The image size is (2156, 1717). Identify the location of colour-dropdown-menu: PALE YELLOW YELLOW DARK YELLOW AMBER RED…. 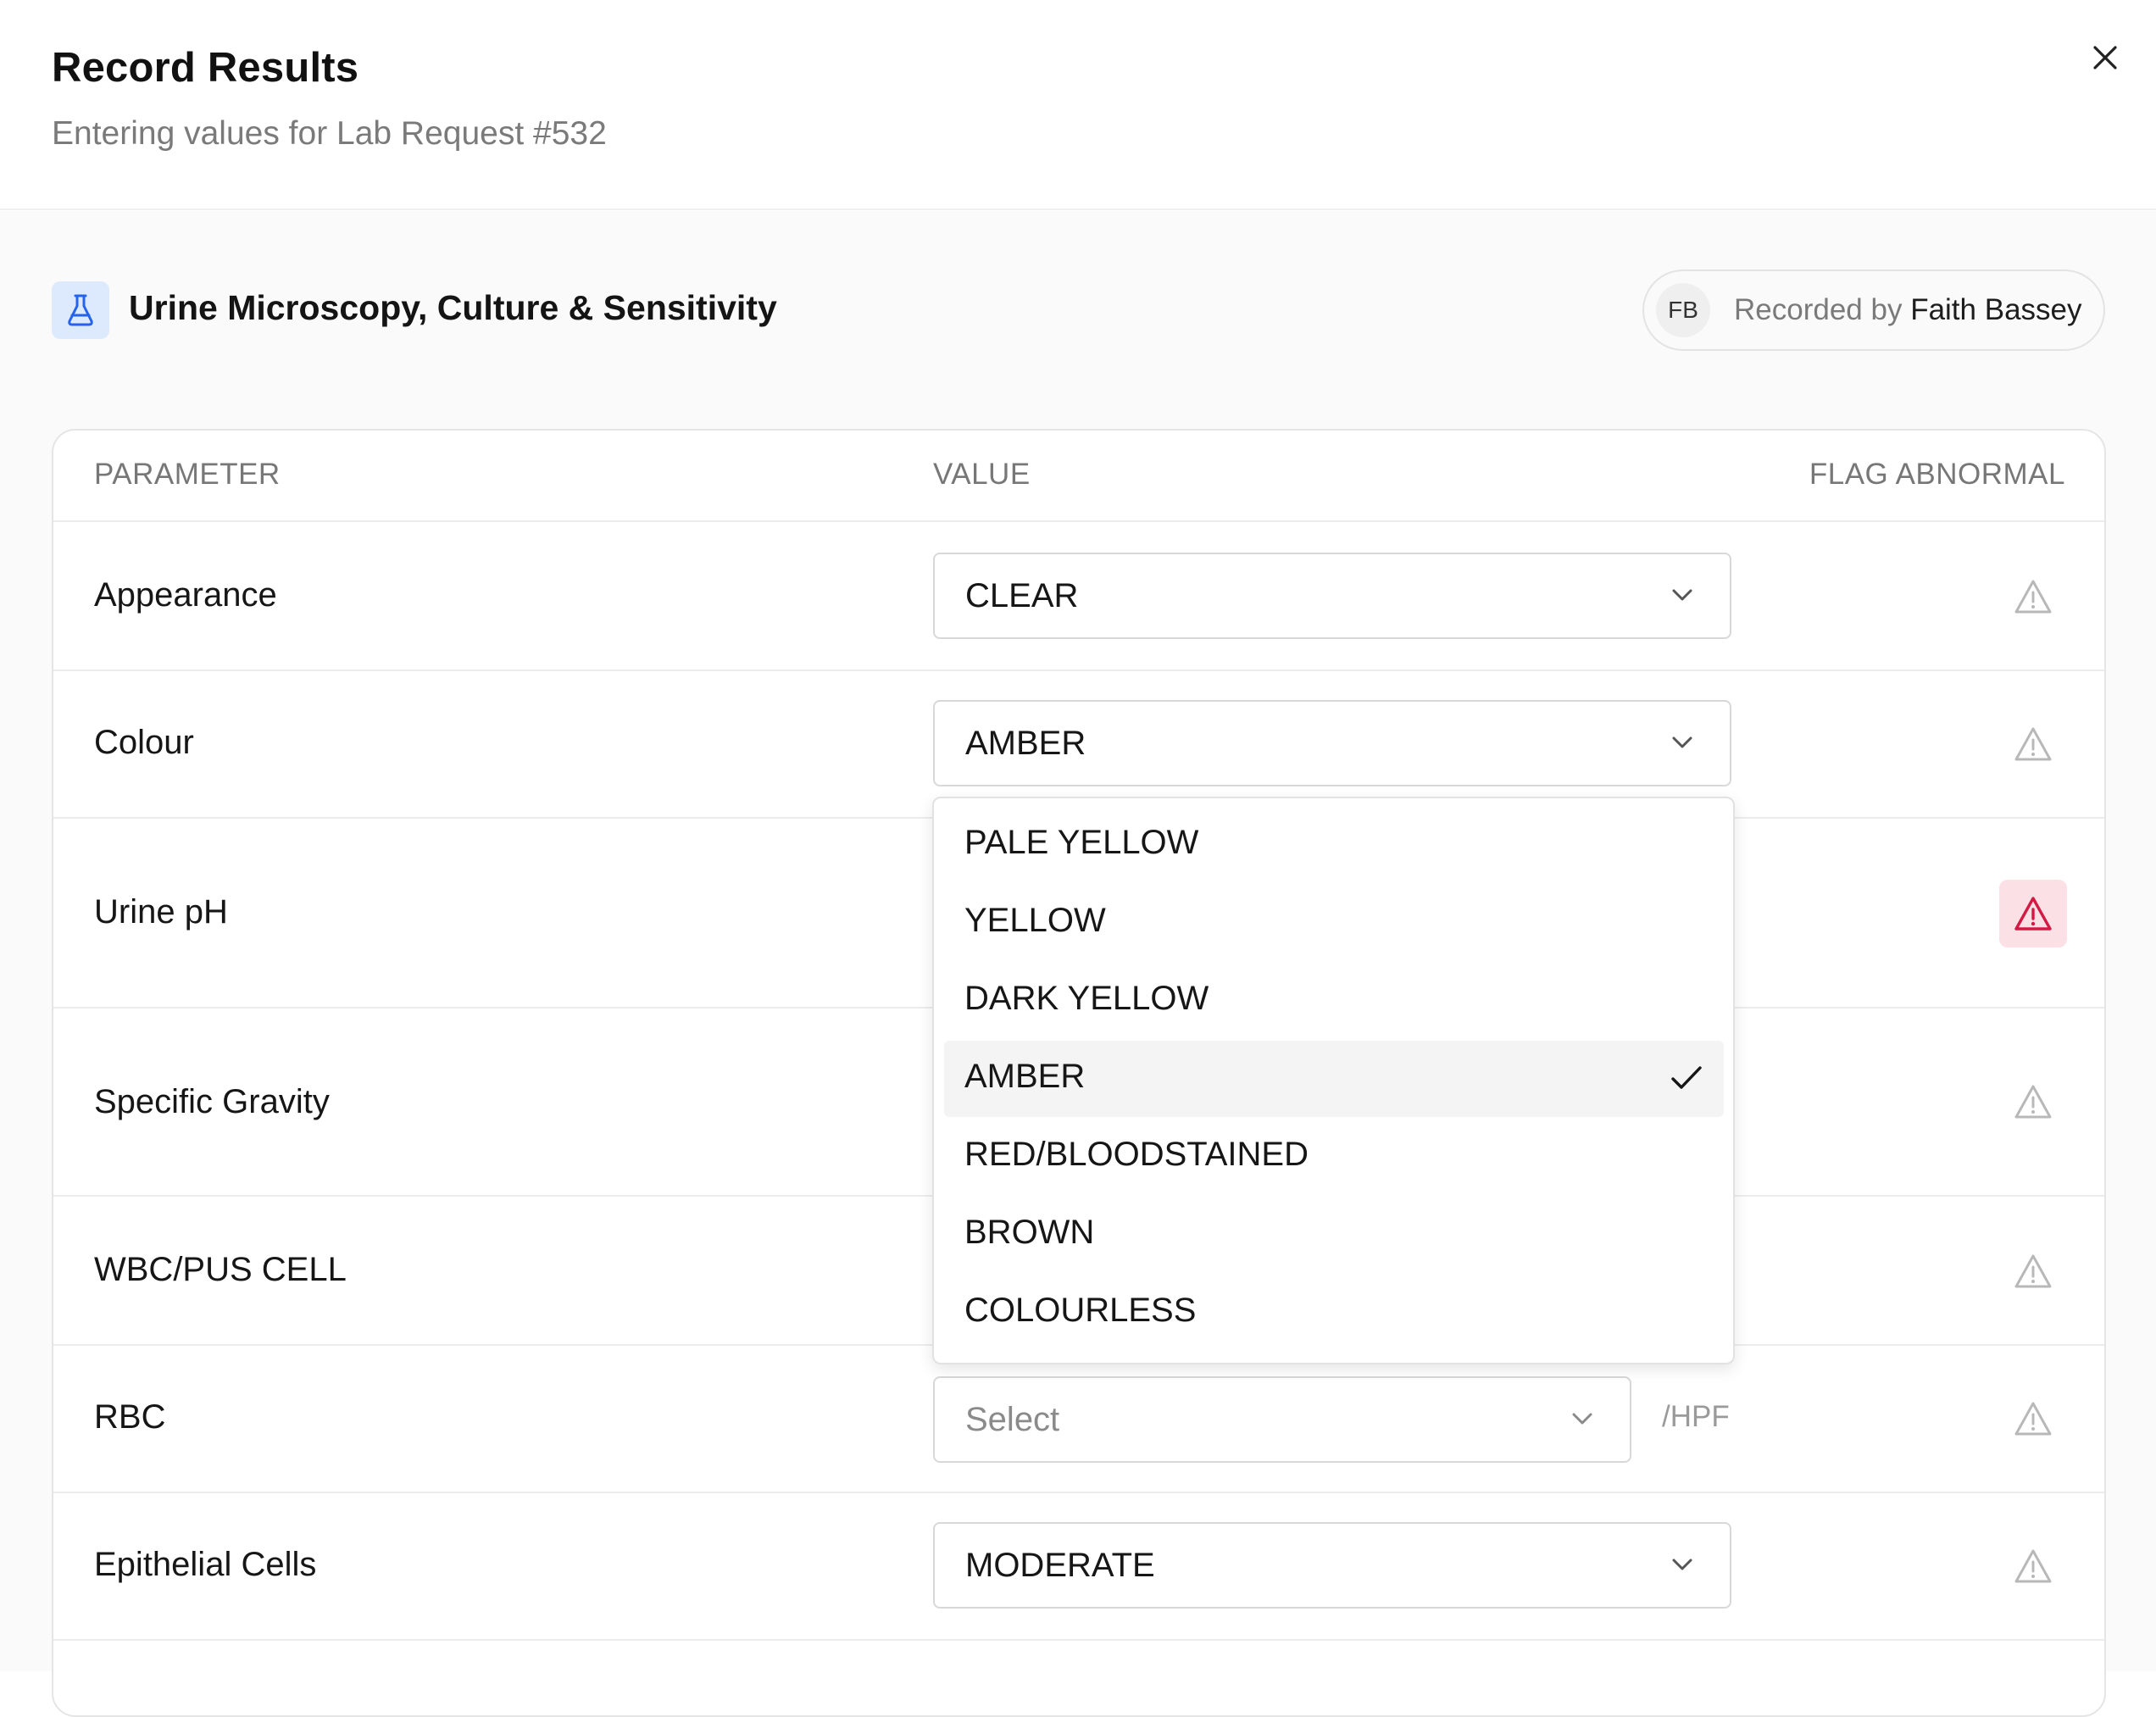
(1333, 1080).